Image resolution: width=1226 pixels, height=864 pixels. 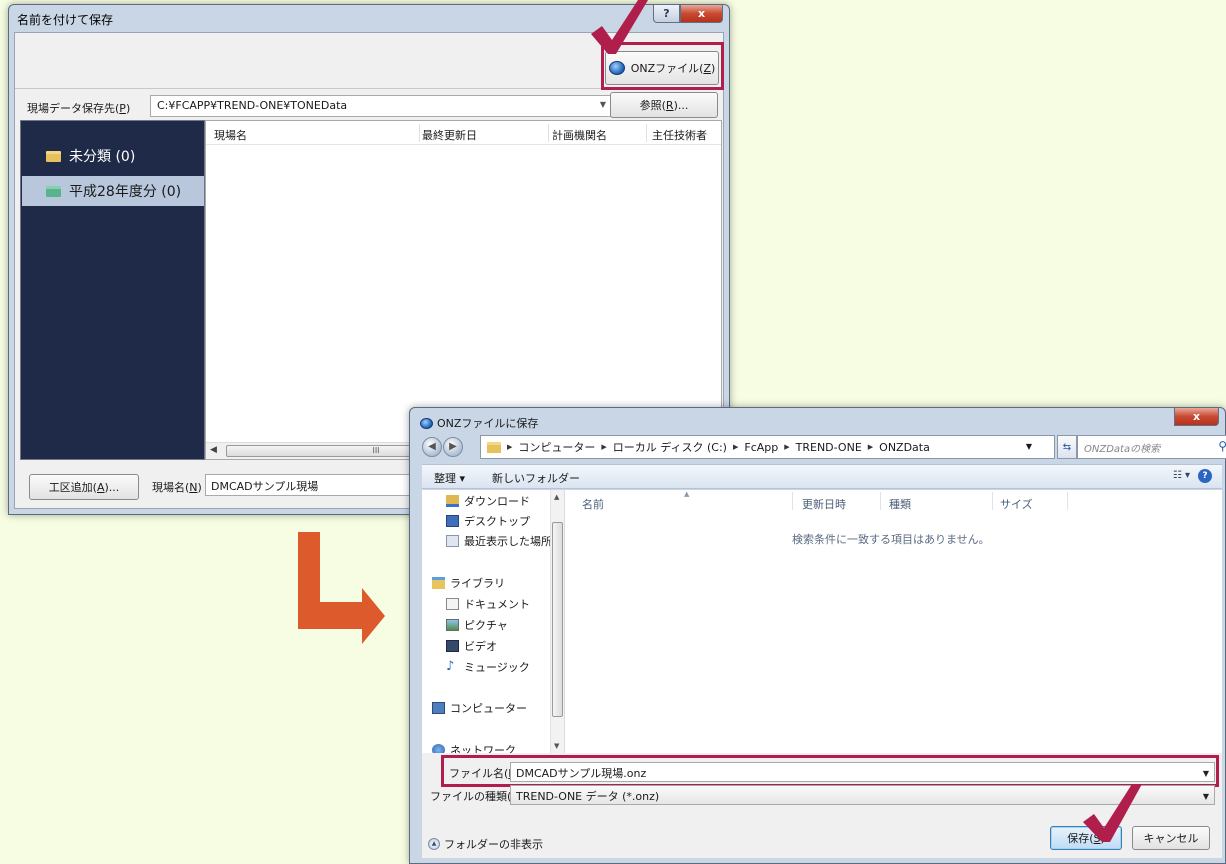 I want to click on scroll-left-icon: ◀, so click(x=213, y=450).